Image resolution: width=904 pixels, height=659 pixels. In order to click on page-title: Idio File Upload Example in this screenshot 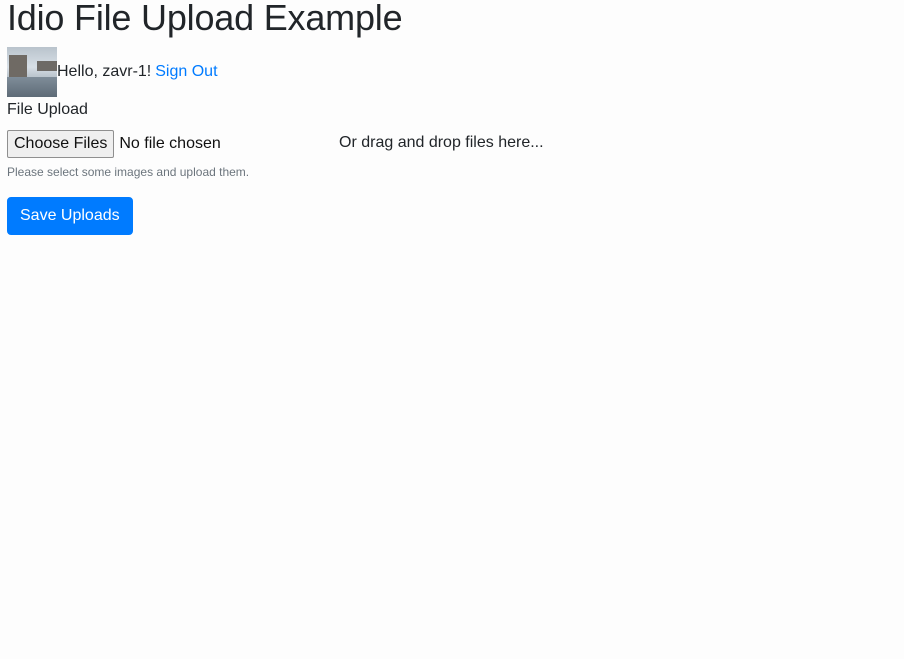, I will do `click(205, 19)`.